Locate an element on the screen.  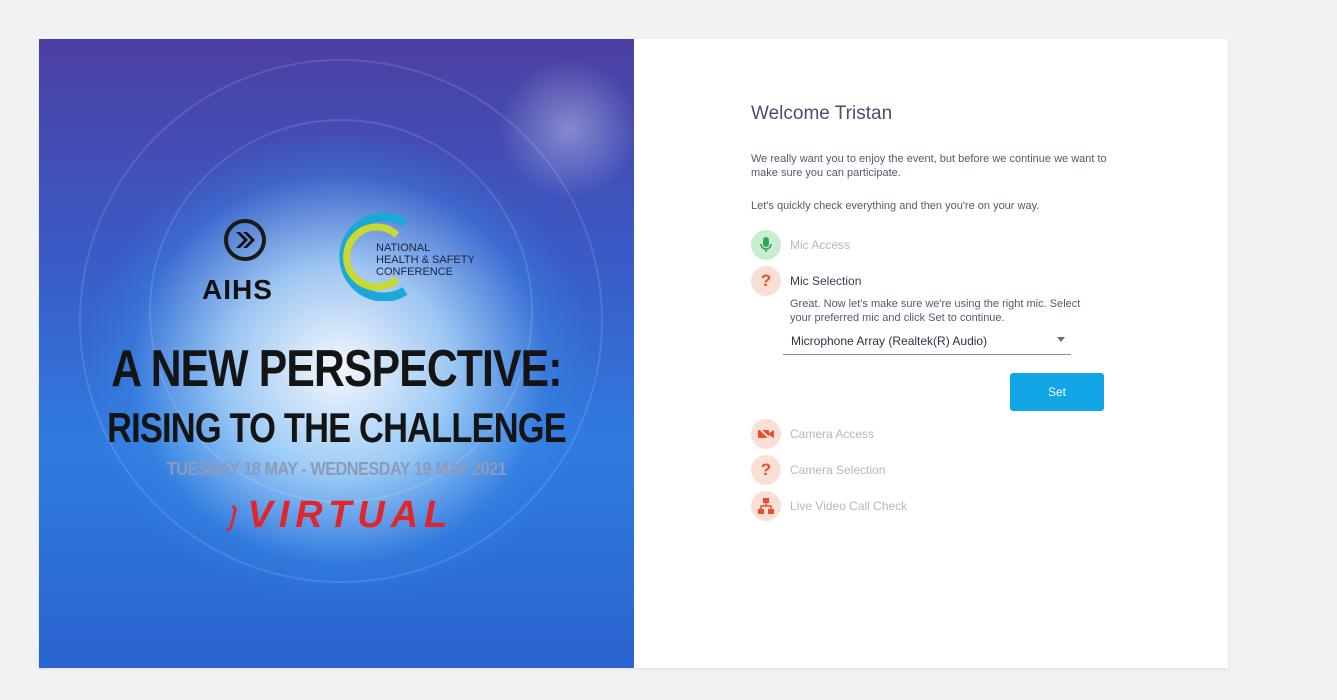
event-dates: TUESDAY 18 MAY - WEDNESDAY 19 MAY 2021 is located at coordinates (336, 469).